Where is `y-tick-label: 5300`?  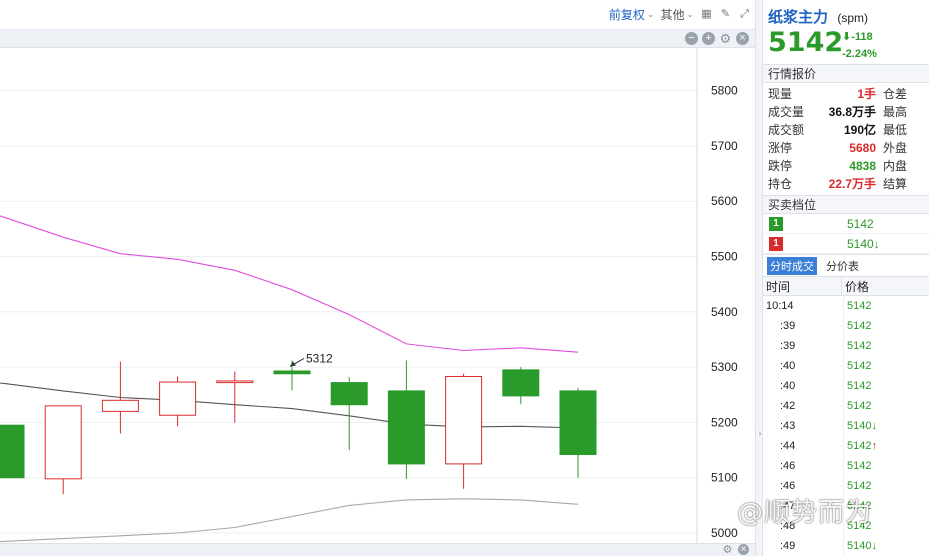
y-tick-label: 5300 is located at coordinates (724, 367).